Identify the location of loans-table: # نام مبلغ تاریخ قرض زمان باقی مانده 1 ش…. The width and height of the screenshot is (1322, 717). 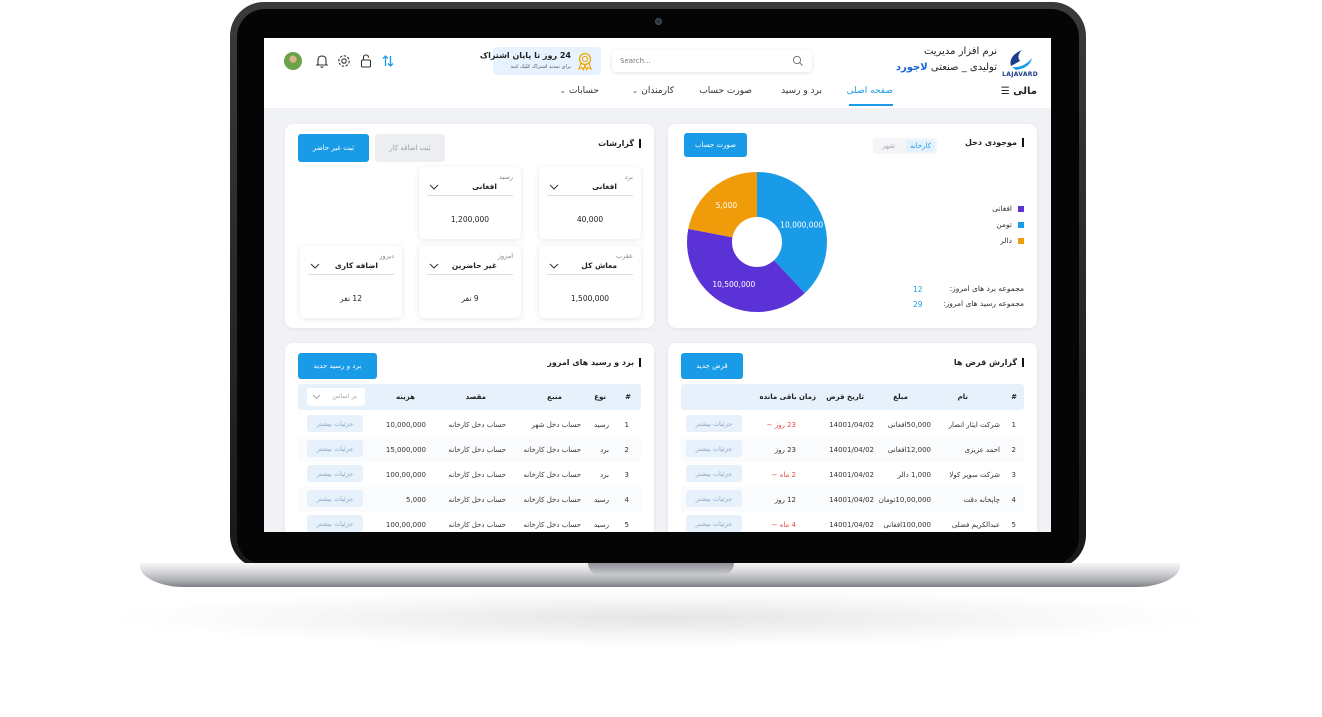
(852, 458).